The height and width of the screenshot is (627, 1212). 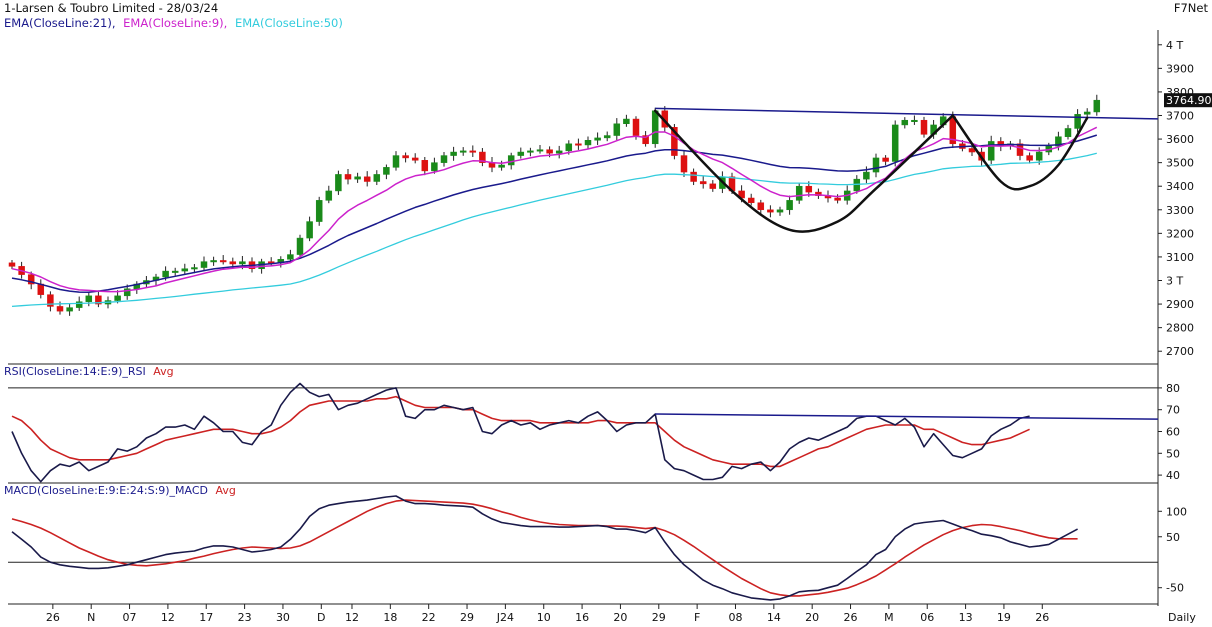 What do you see at coordinates (289, 23) in the screenshot?
I see `legend-ema50: EMA(CloseLine:50)` at bounding box center [289, 23].